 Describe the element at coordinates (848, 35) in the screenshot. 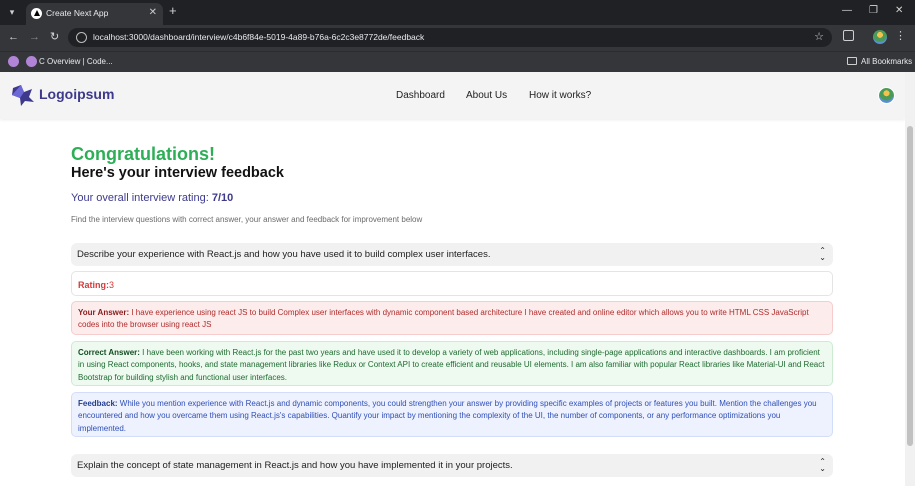

I see `extensions-icon` at that location.